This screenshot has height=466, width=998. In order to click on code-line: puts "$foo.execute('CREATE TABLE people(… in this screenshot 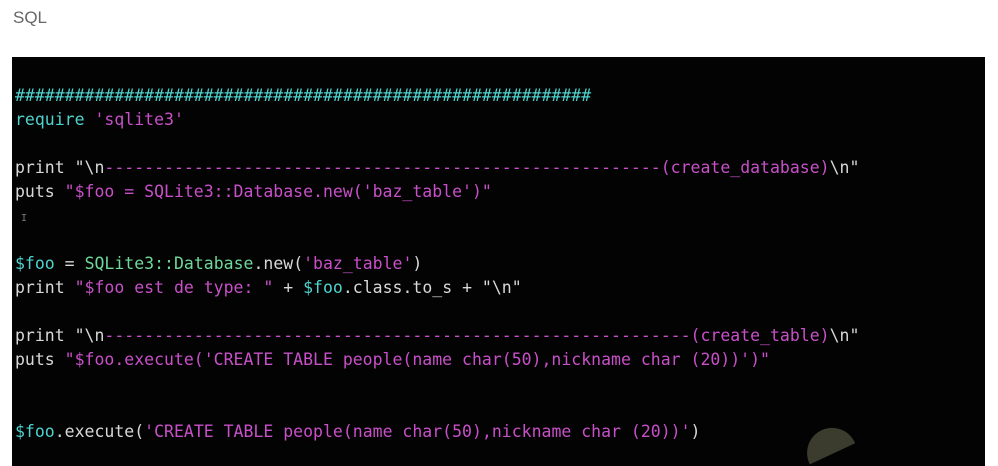, I will do `click(437, 360)`.